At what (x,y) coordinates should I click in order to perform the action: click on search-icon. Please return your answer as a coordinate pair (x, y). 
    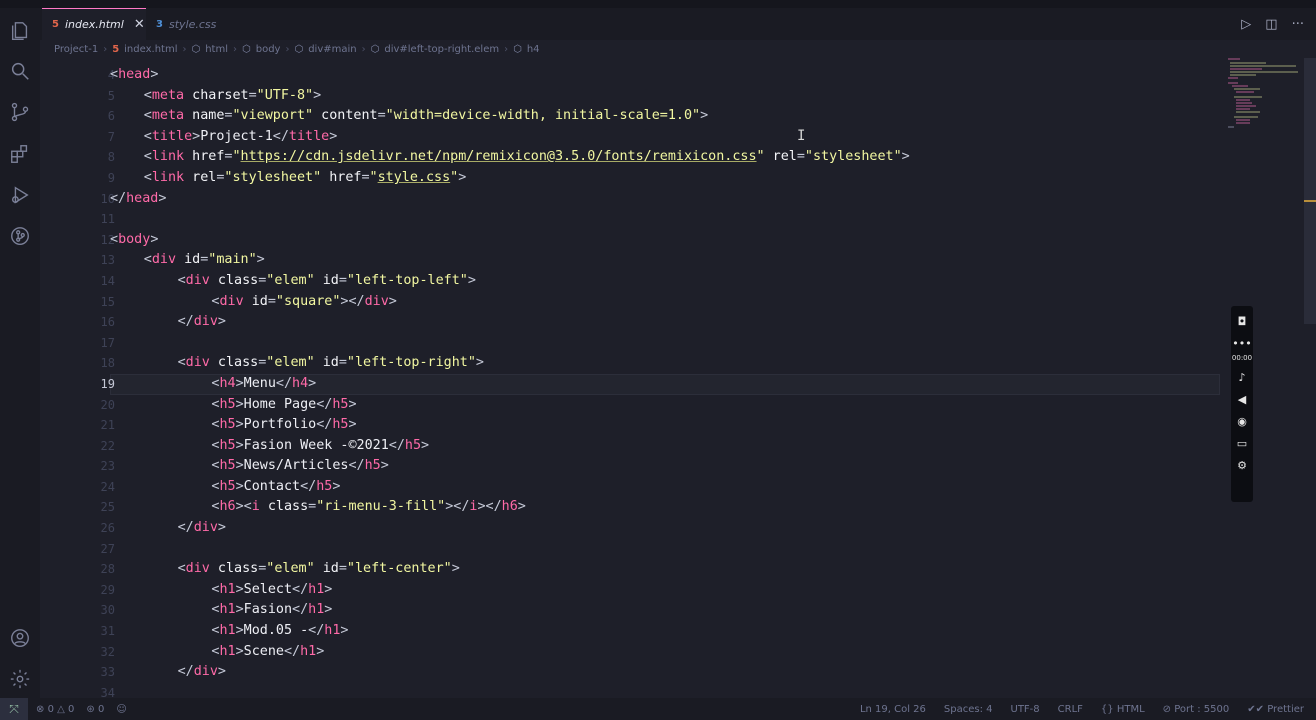
    Looking at the image, I should click on (20, 71).